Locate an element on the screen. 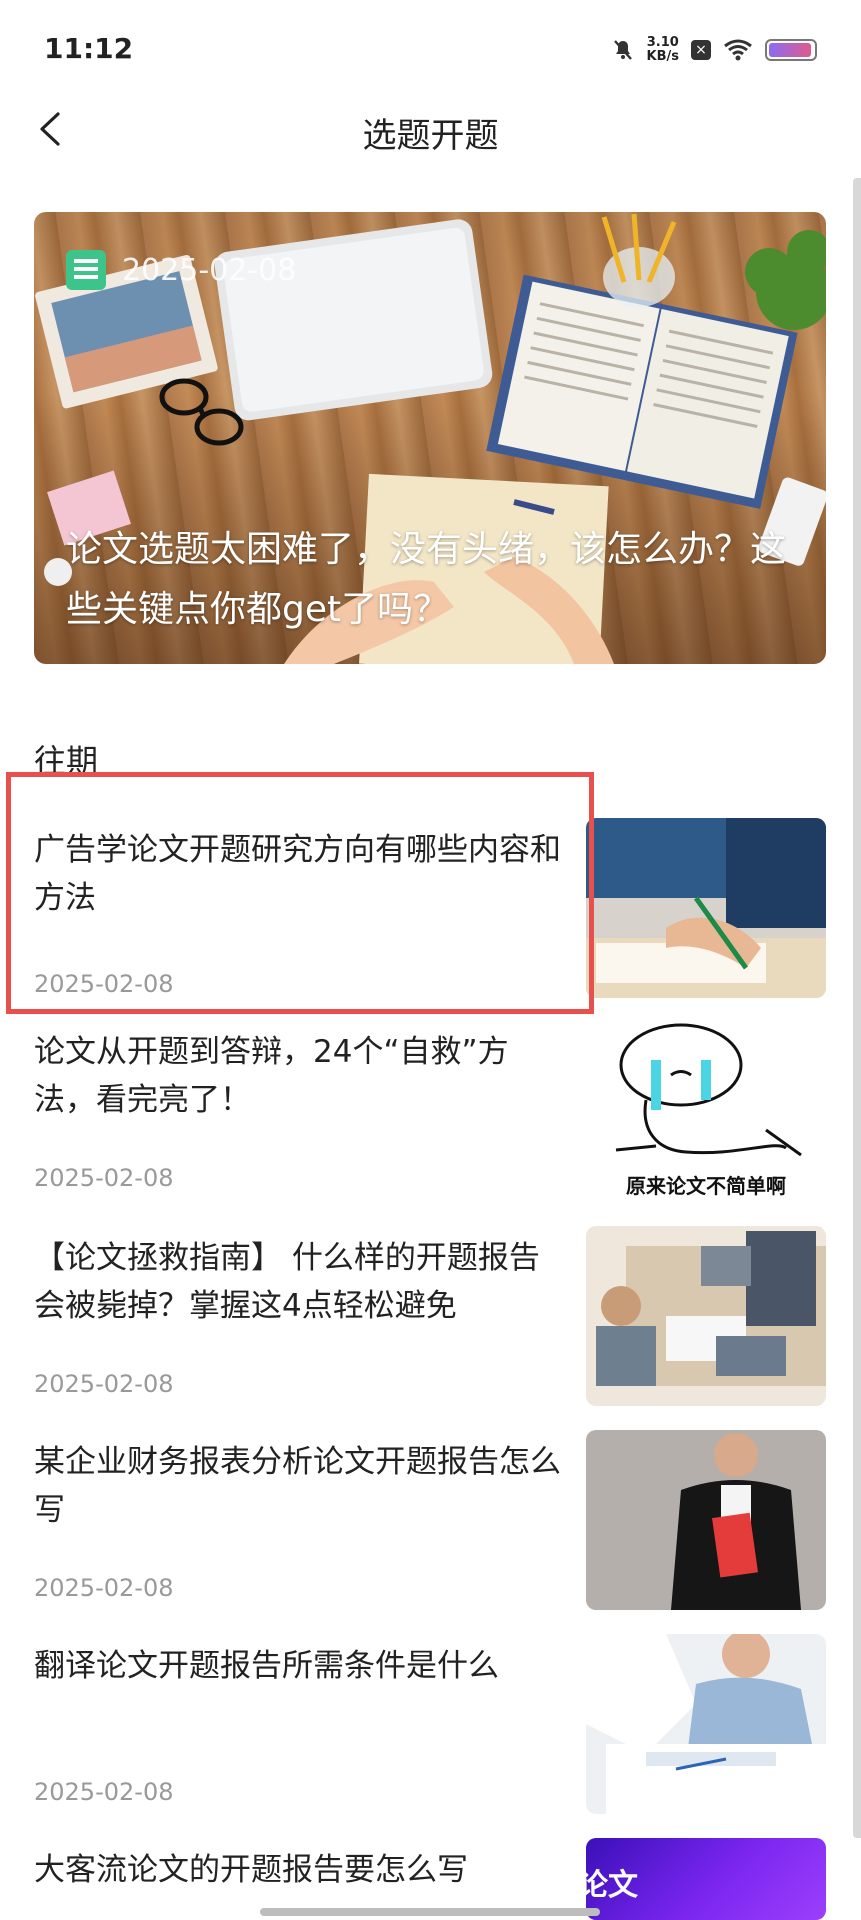 The height and width of the screenshot is (1920, 861). top-bar: 选题开题 is located at coordinates (430, 130).